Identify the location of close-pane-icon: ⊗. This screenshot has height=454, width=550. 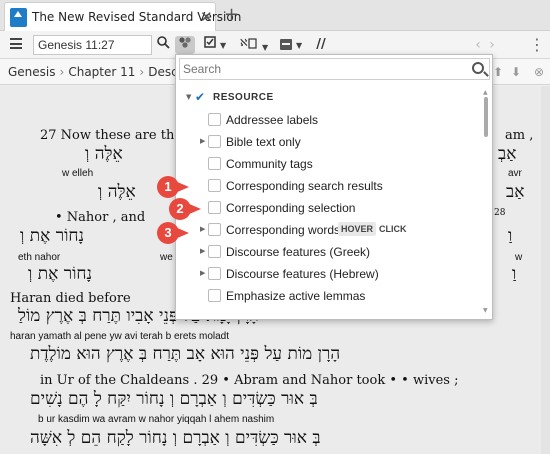
(539, 72).